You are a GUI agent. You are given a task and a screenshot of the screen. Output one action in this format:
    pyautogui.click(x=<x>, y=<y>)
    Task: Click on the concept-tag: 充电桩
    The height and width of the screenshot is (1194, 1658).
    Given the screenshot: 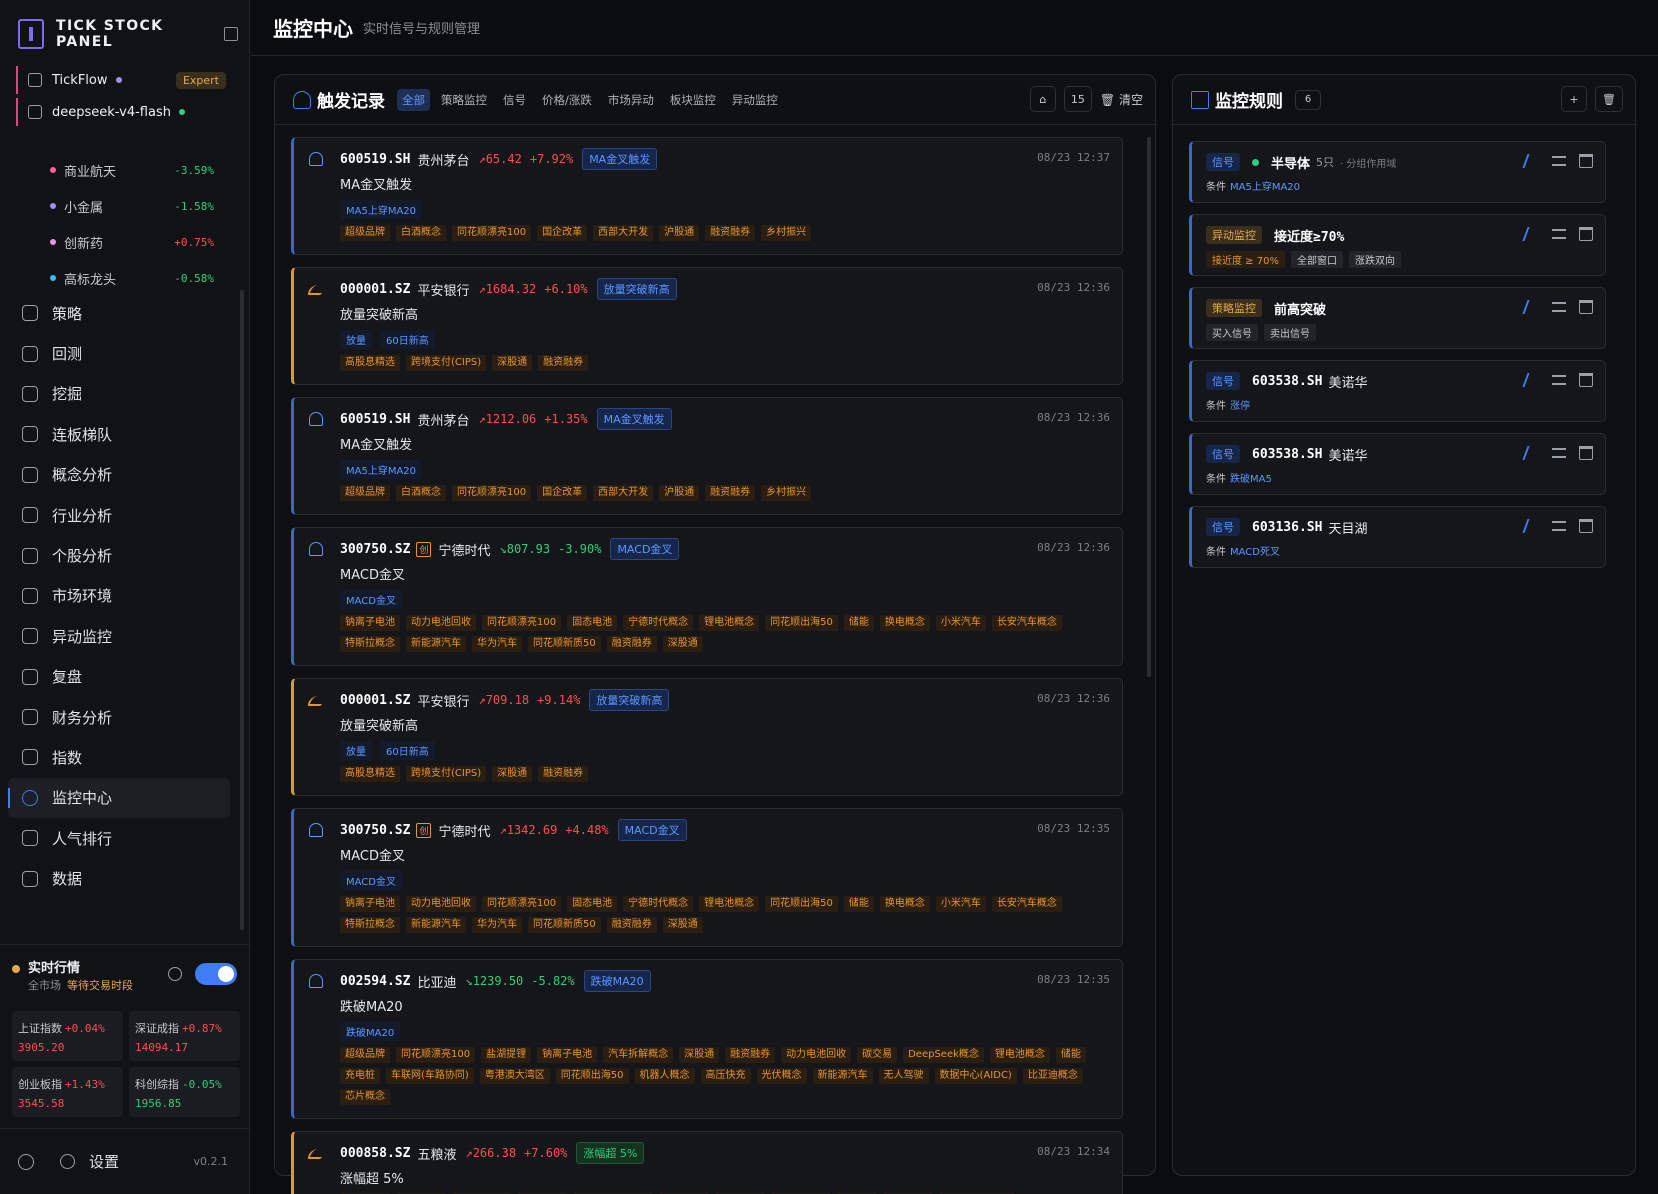 What is the action you would take?
    pyautogui.click(x=360, y=1076)
    